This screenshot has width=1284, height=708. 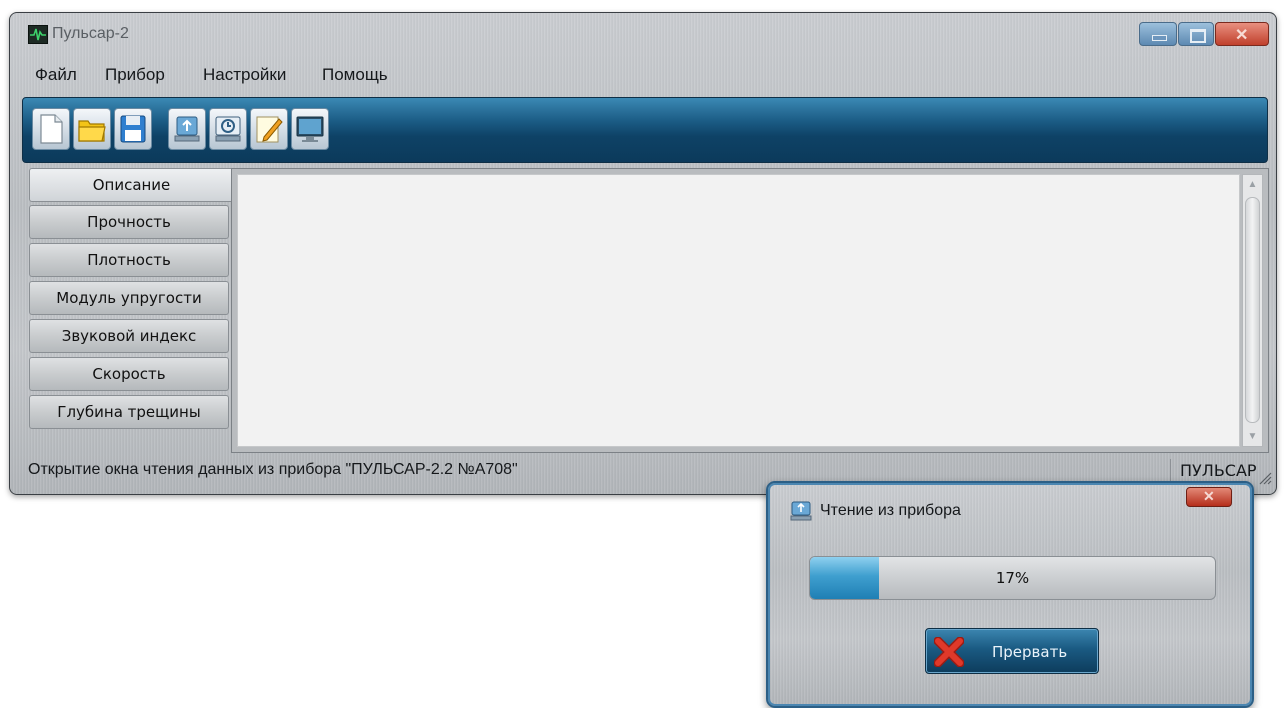 I want to click on vertical-scrollbar: ▲ ▼, so click(x=1252, y=310).